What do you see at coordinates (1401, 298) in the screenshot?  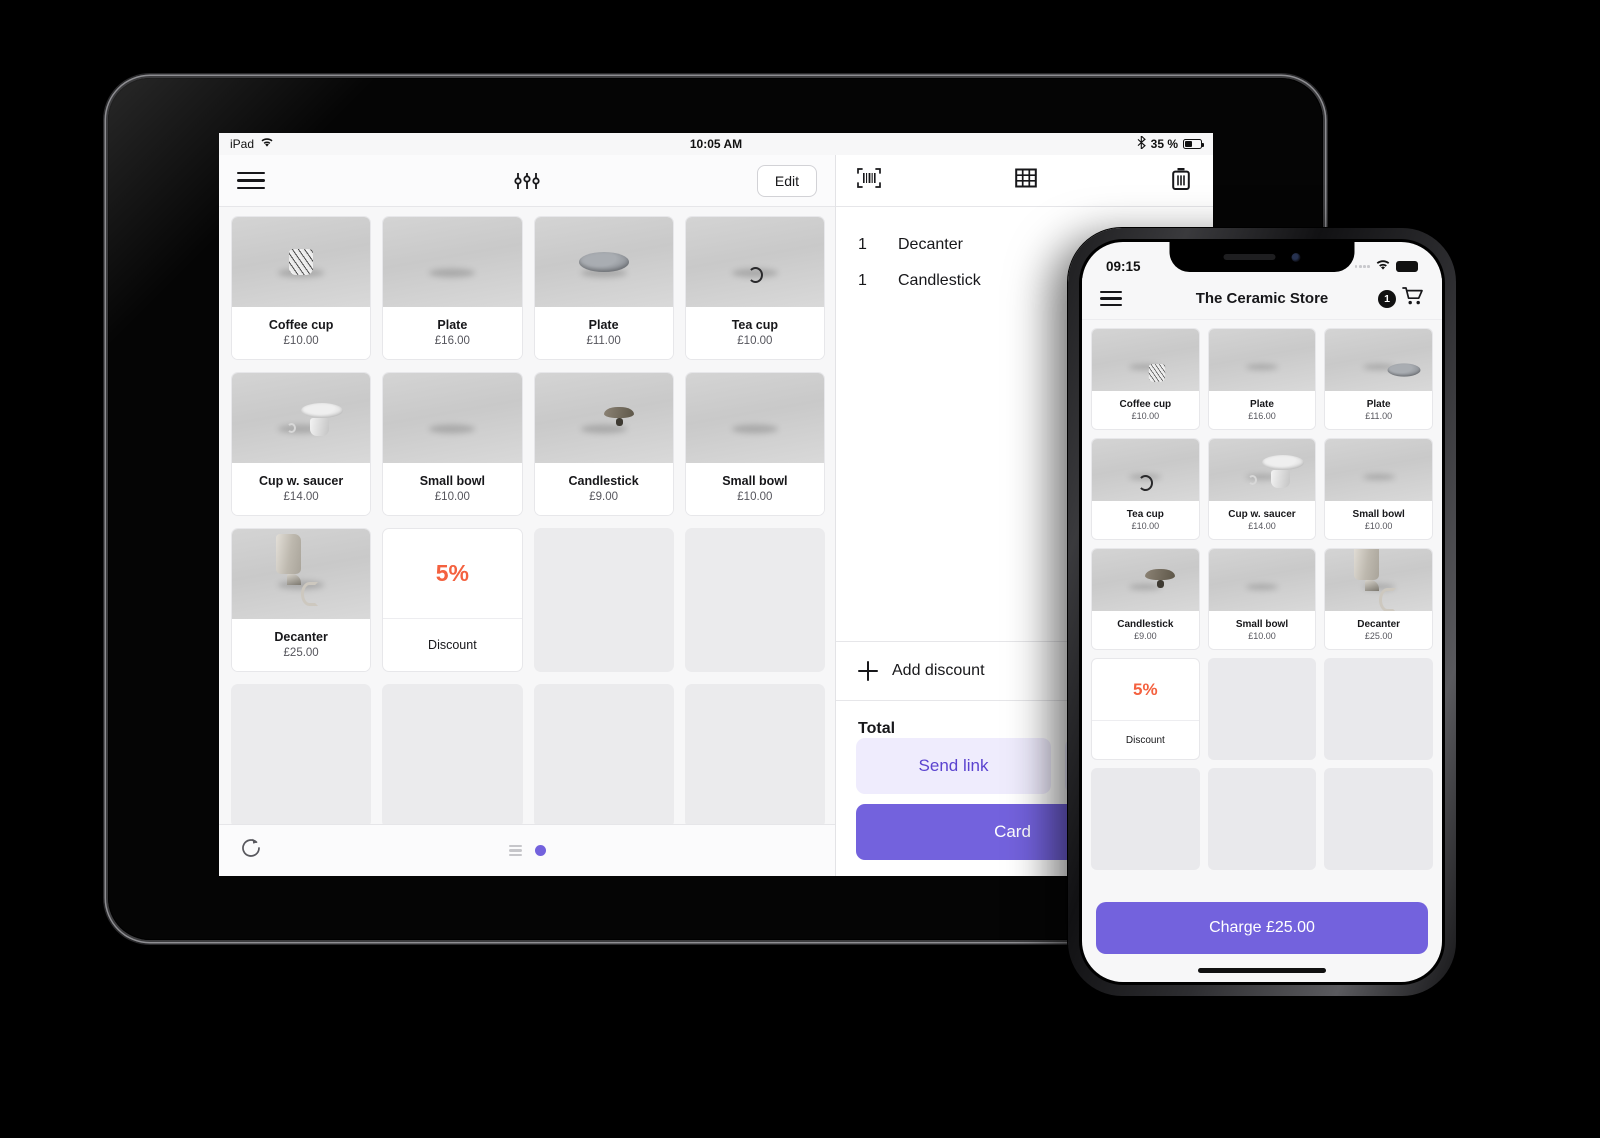 I see `cart-button: 1` at bounding box center [1401, 298].